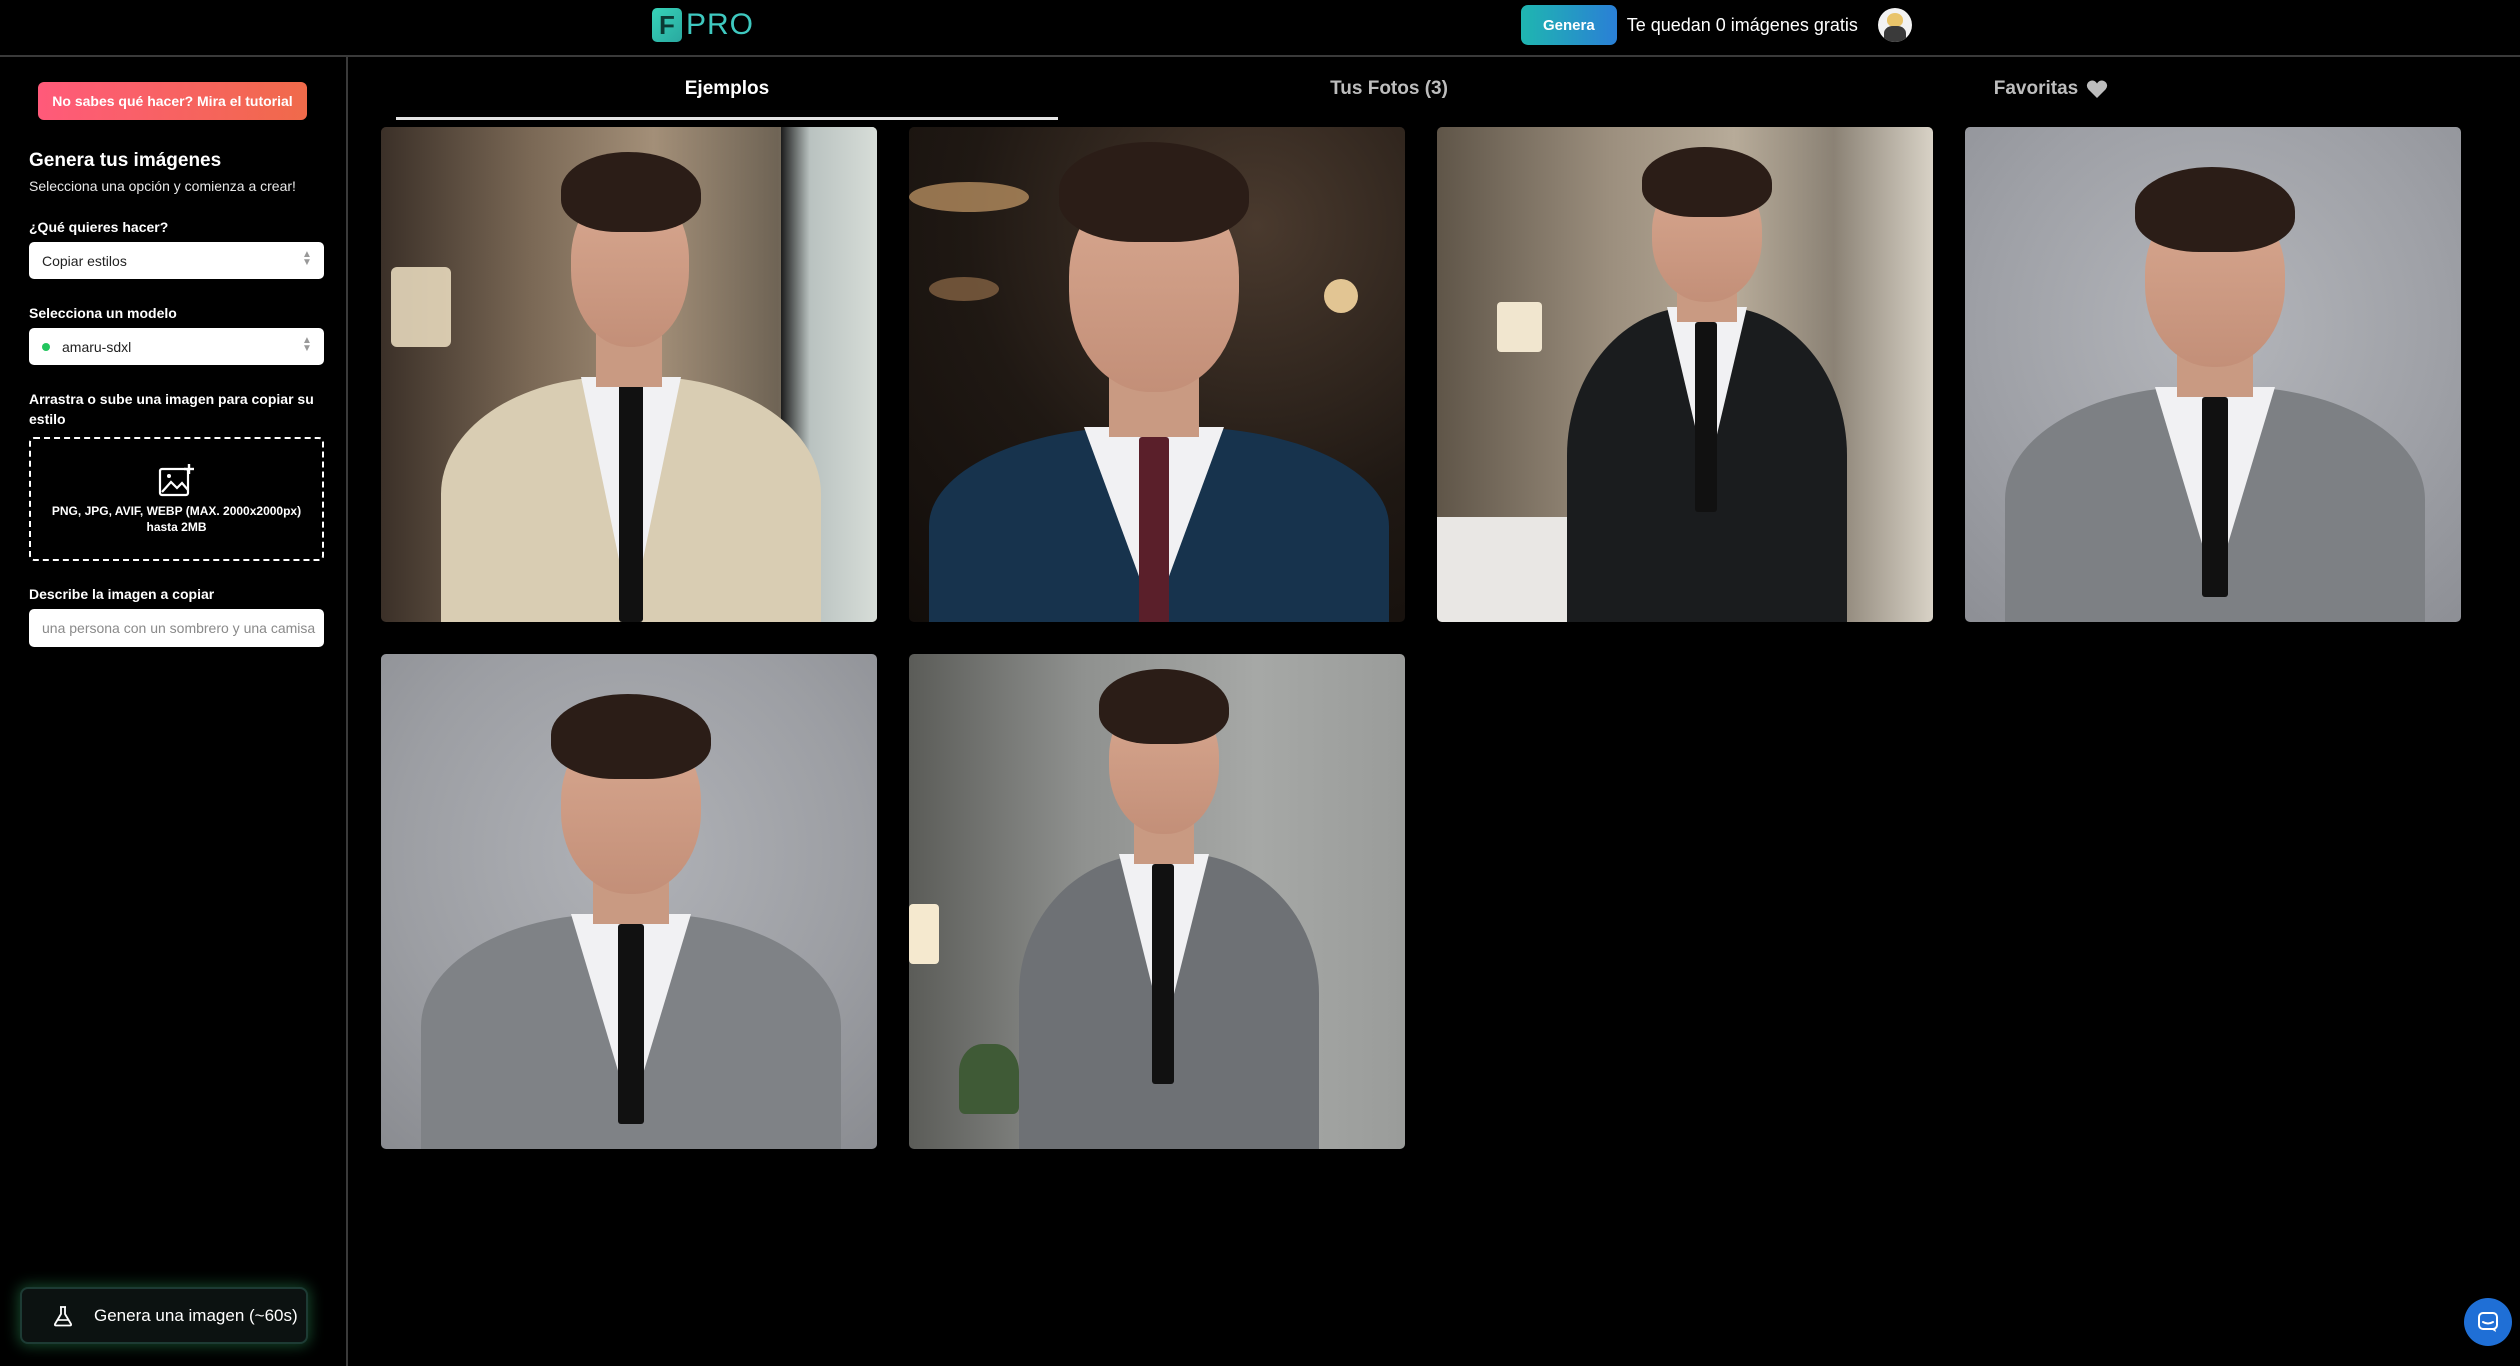  Describe the element at coordinates (1894, 25) in the screenshot. I see `avatar` at that location.